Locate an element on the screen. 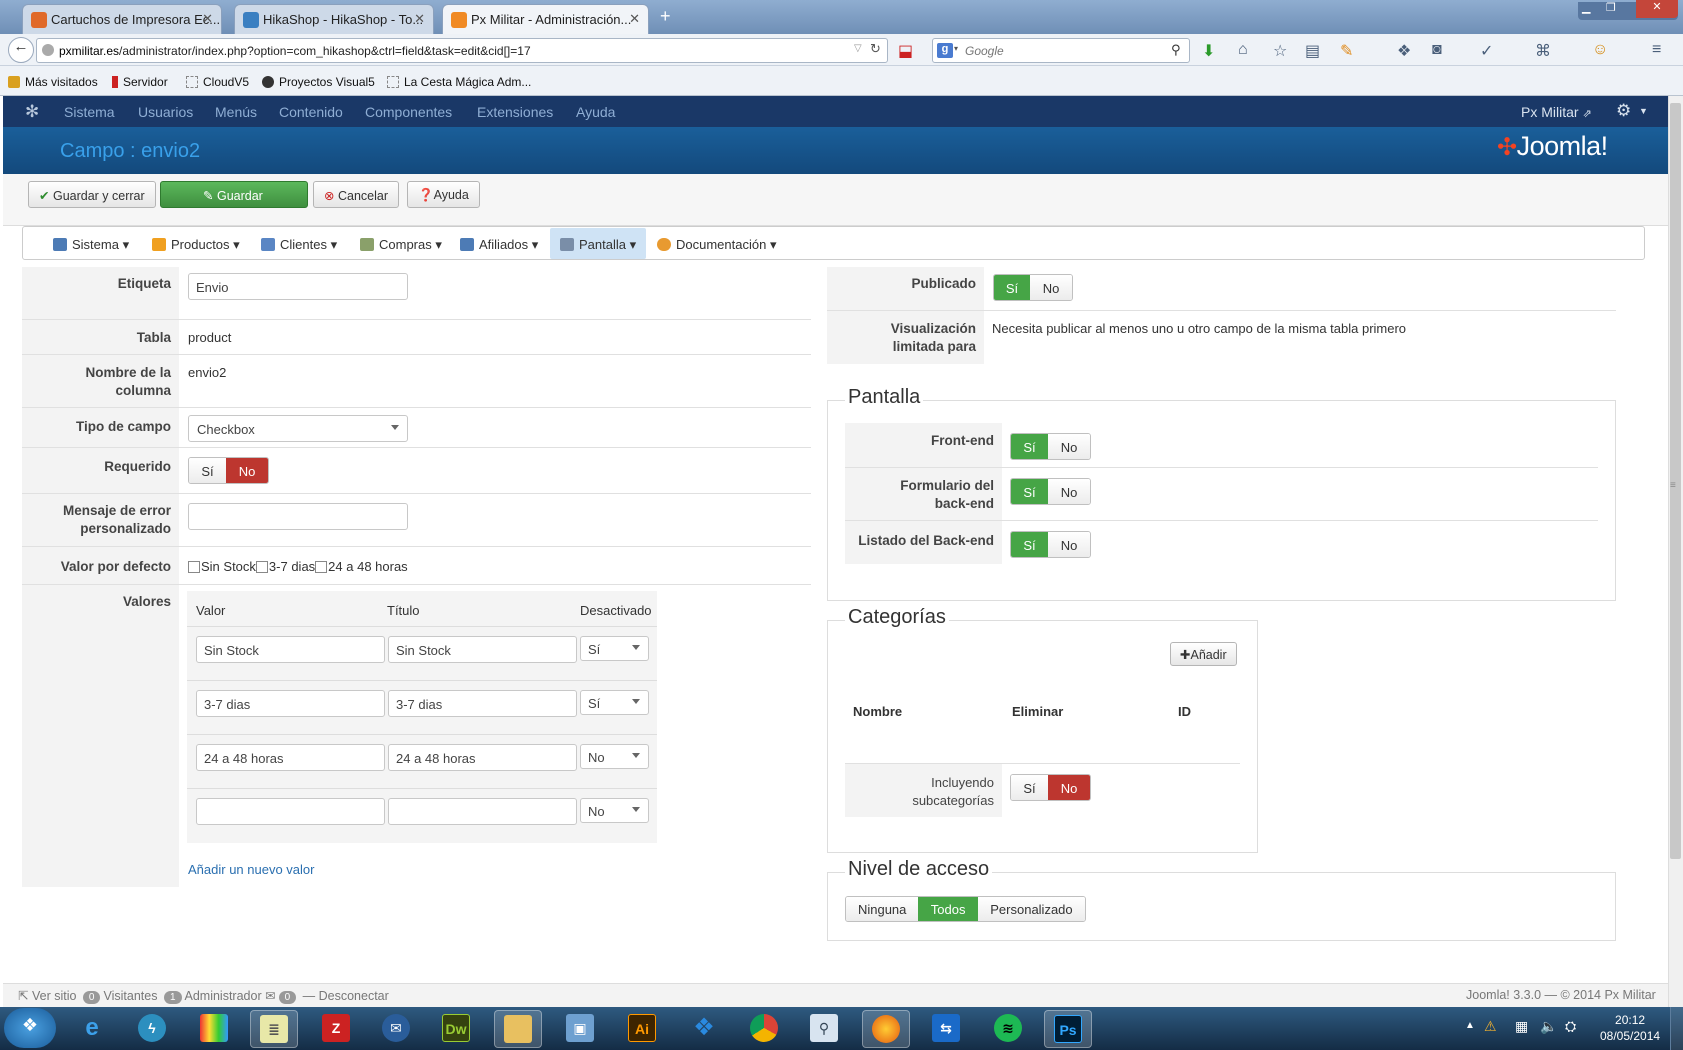 The height and width of the screenshot is (1050, 1683). search-engine-dropdown-icon: ▾ is located at coordinates (956, 48).